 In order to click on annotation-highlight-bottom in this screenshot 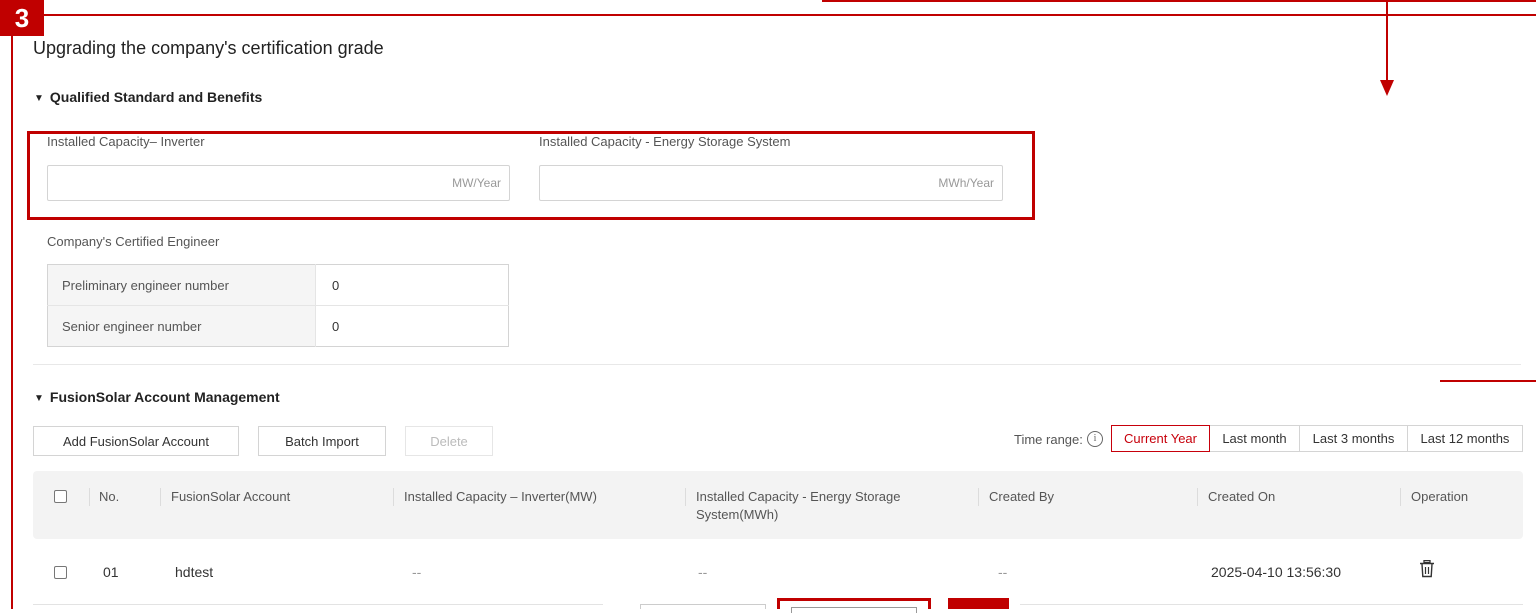, I will do `click(854, 605)`.